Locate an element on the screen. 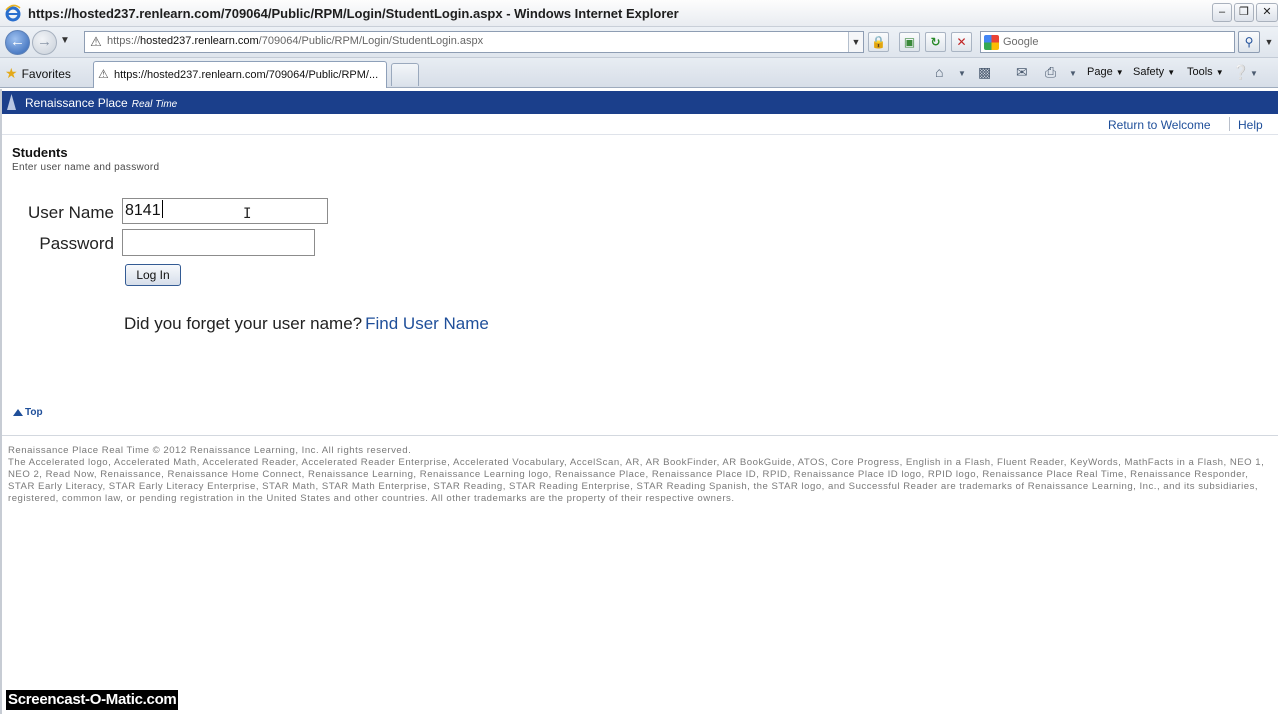 This screenshot has width=1278, height=714. back-arrow-icon: ← is located at coordinates (17, 41).